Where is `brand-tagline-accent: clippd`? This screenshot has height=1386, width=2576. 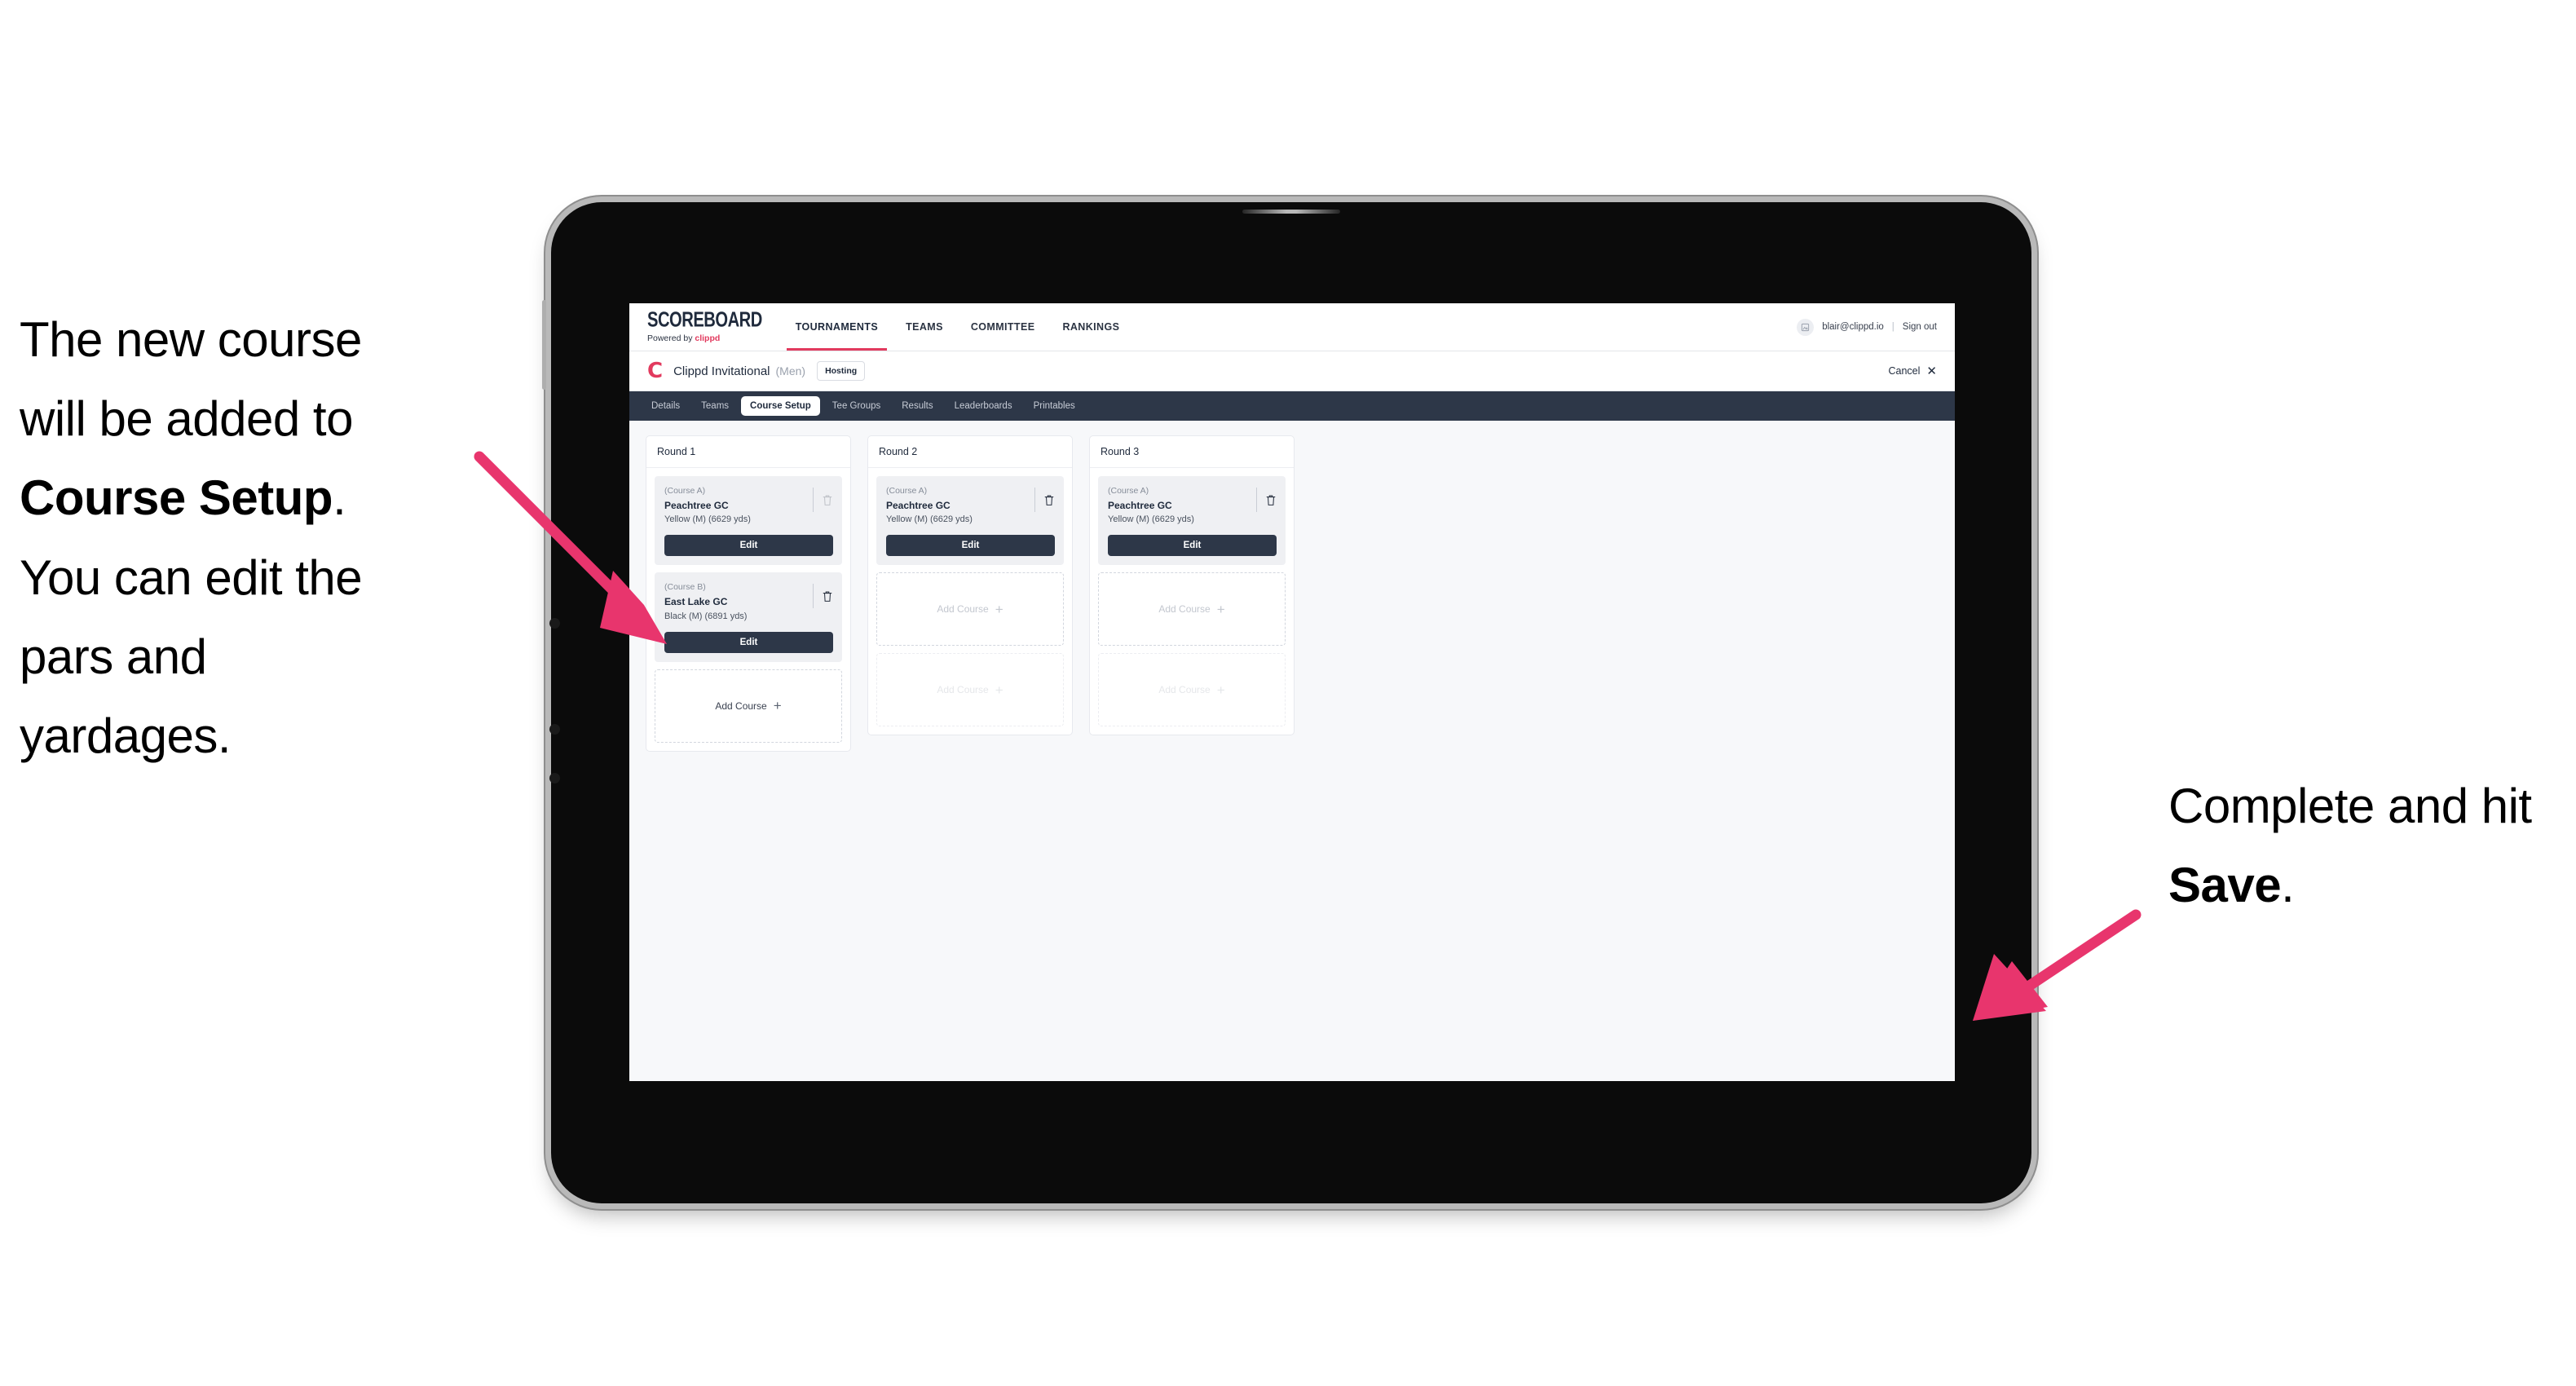 brand-tagline-accent: clippd is located at coordinates (708, 338).